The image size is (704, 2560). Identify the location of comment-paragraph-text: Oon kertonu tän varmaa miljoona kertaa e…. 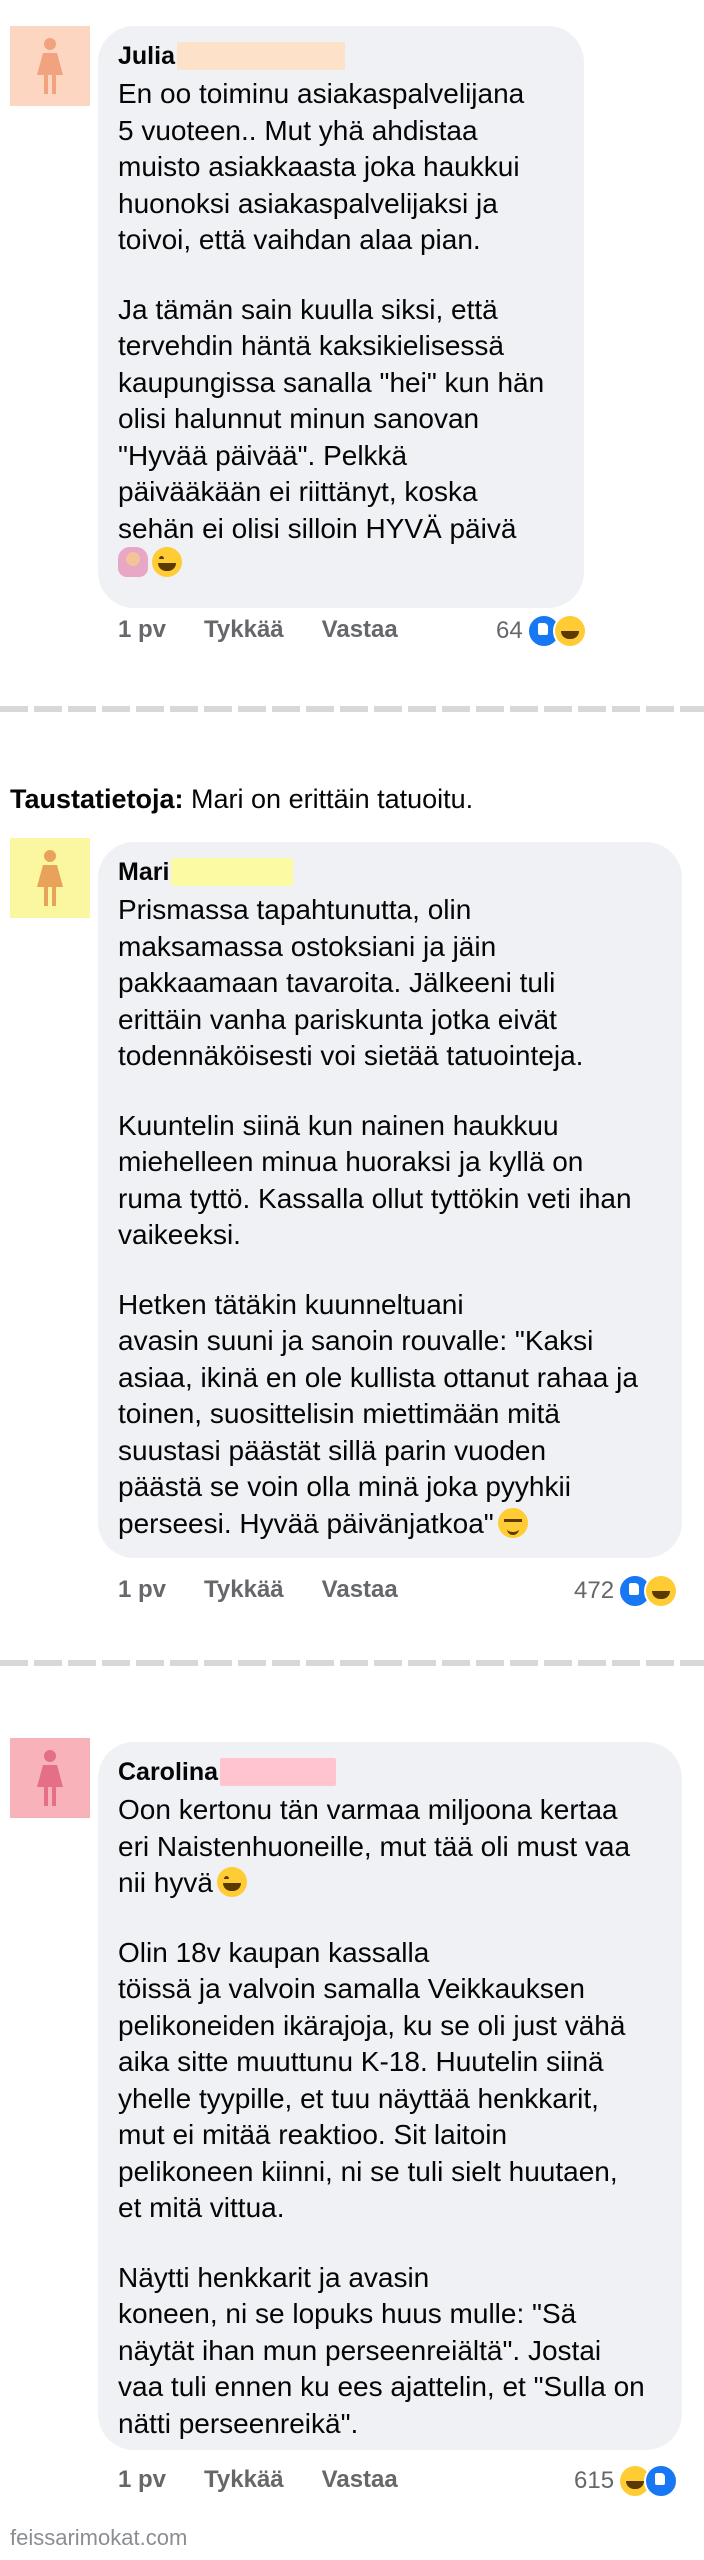
(374, 1846).